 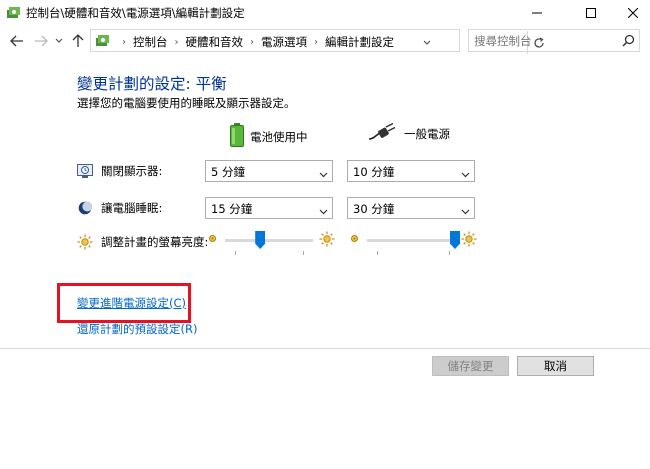 I want to click on up-button, so click(x=78, y=41).